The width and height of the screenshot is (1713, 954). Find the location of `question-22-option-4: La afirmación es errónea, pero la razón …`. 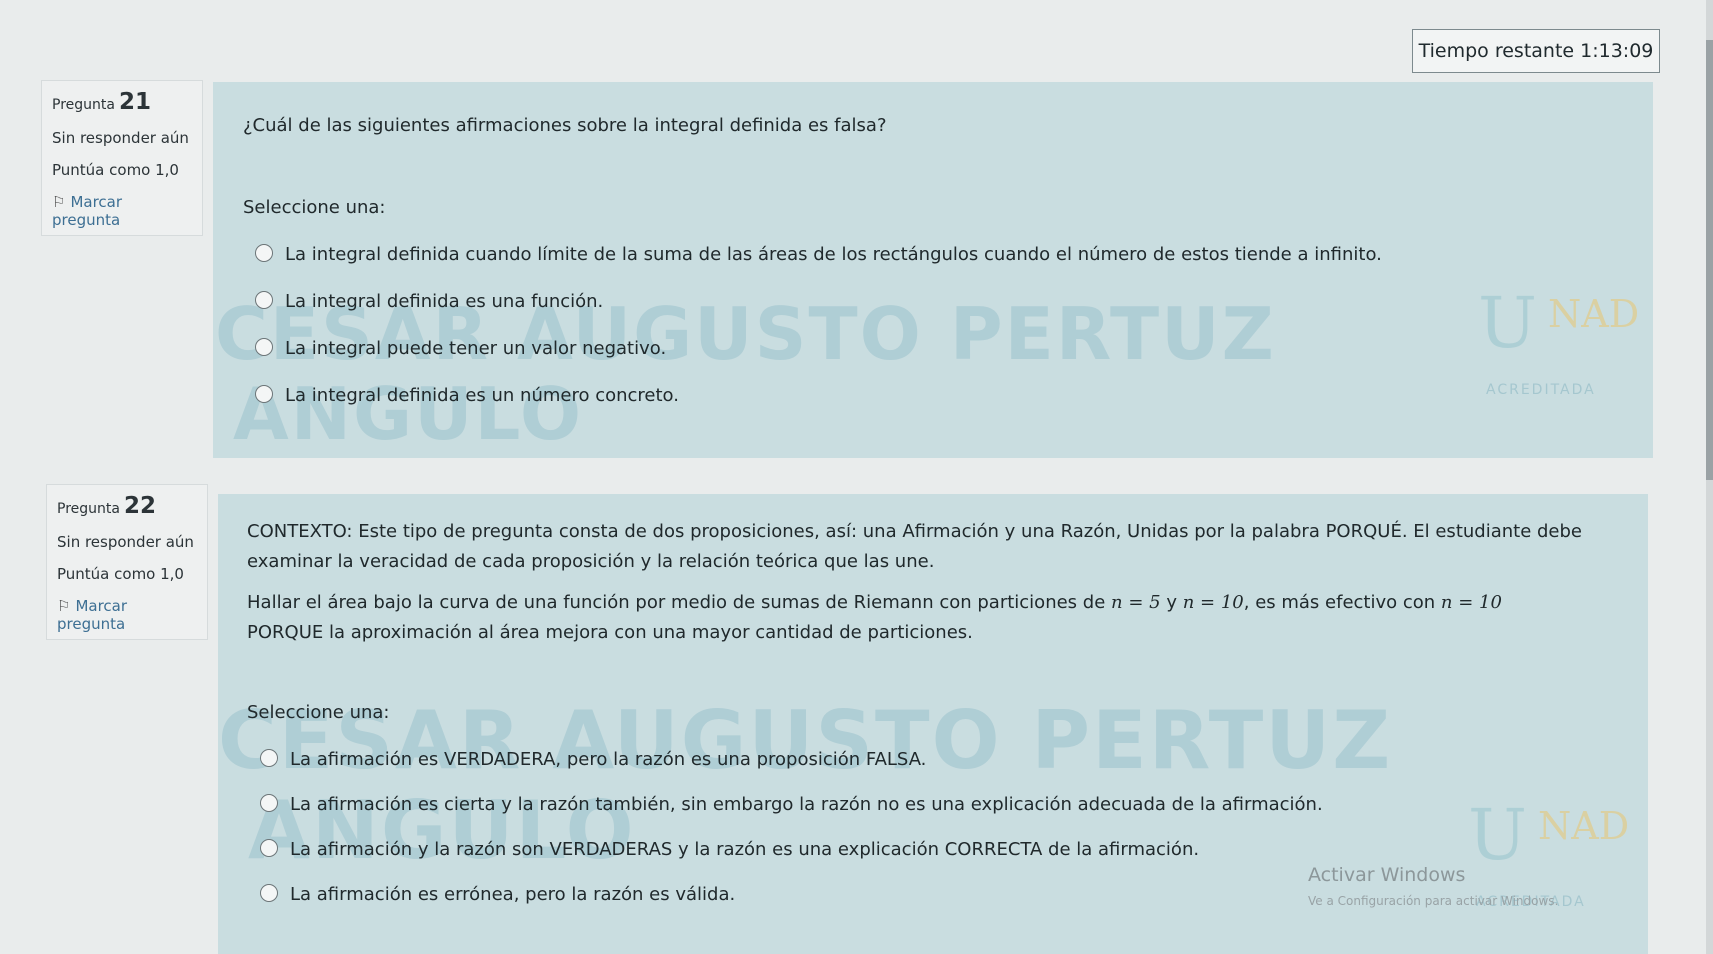

question-22-option-4: La afirmación es errónea, pero la razón … is located at coordinates (497, 894).